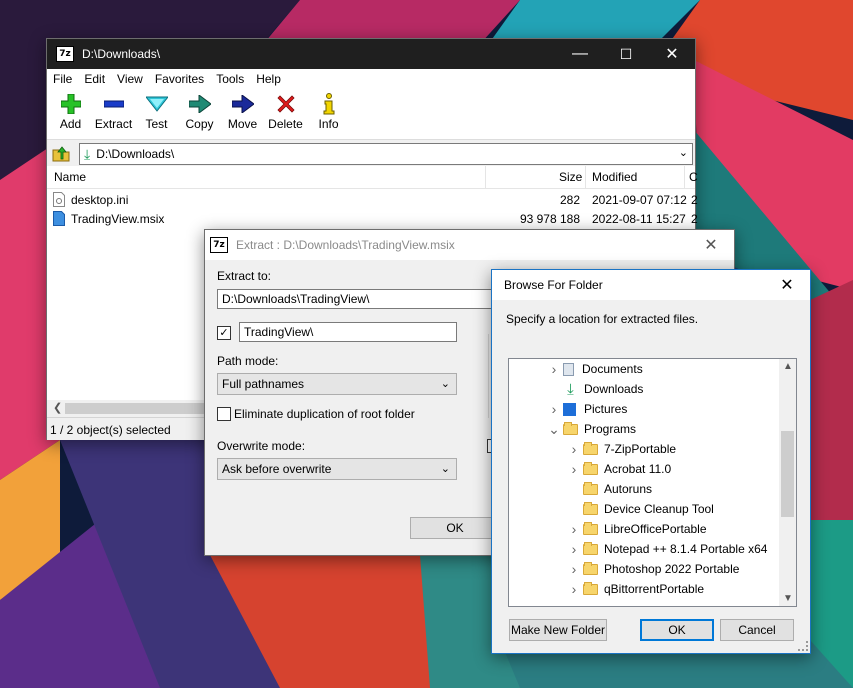 Image resolution: width=853 pixels, height=688 pixels. I want to click on scroll-left-icon: ❮, so click(57, 407).